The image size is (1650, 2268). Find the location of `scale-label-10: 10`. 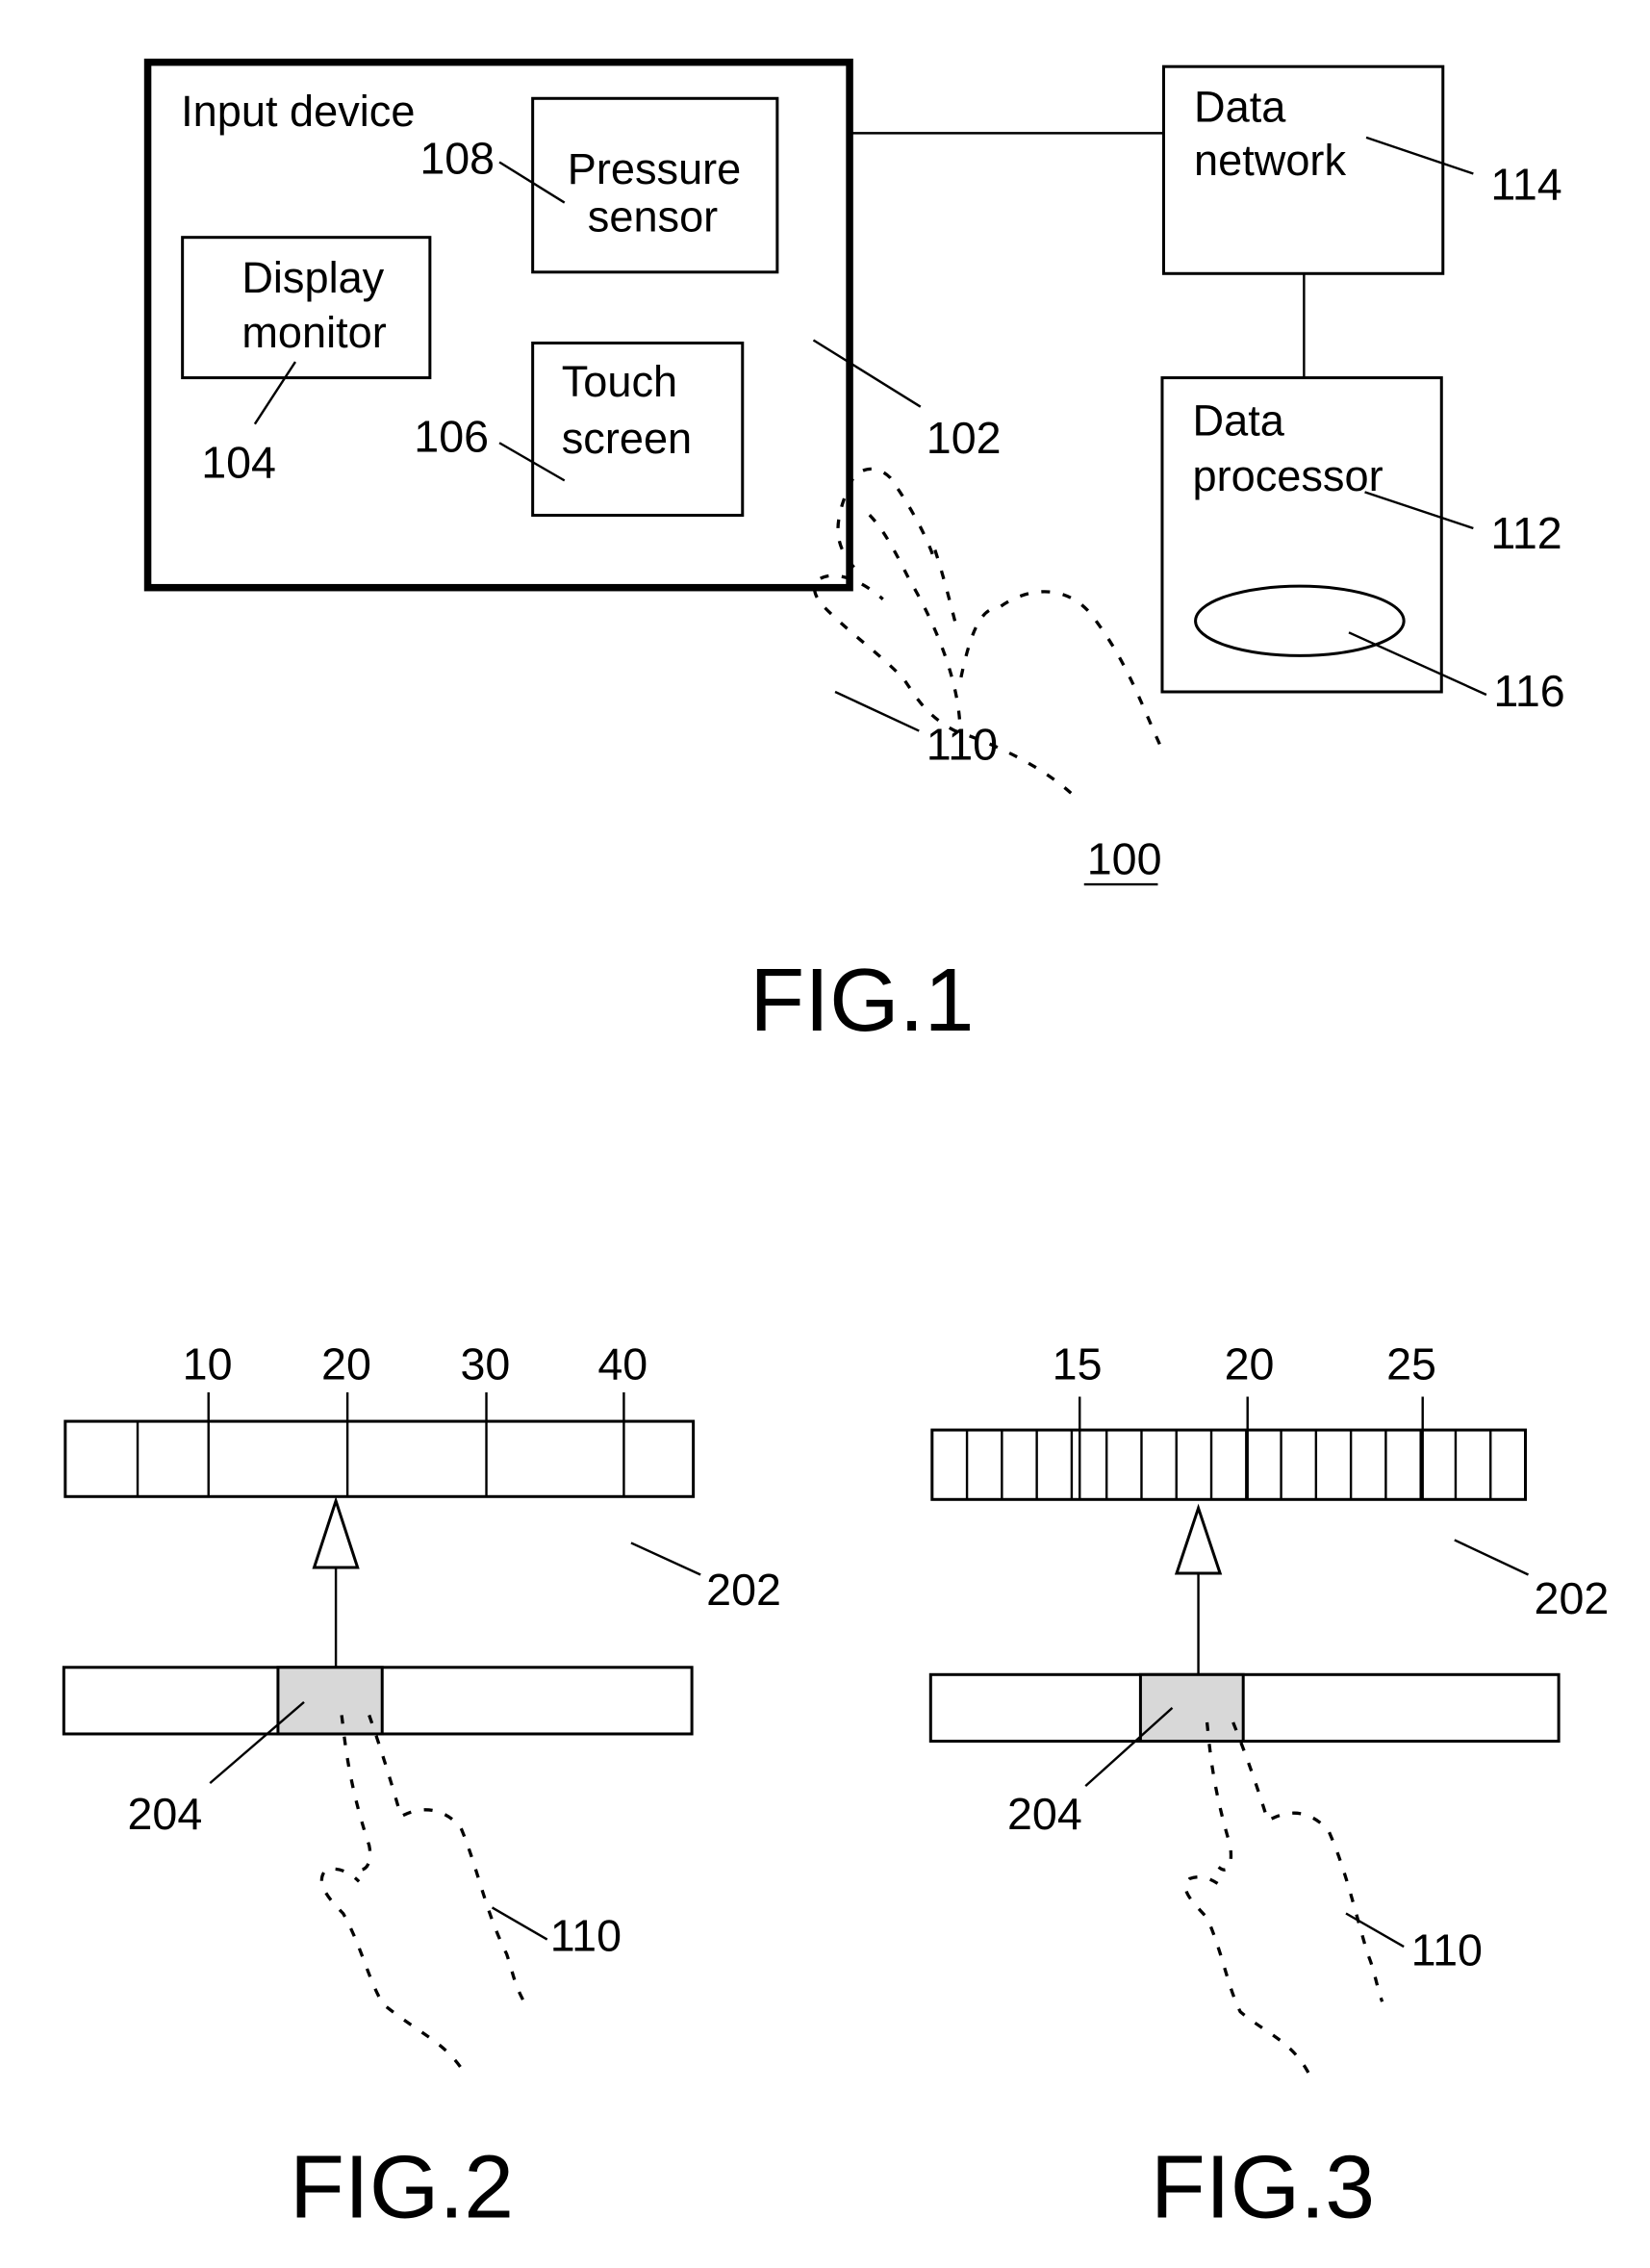

scale-label-10: 10 is located at coordinates (208, 1363).